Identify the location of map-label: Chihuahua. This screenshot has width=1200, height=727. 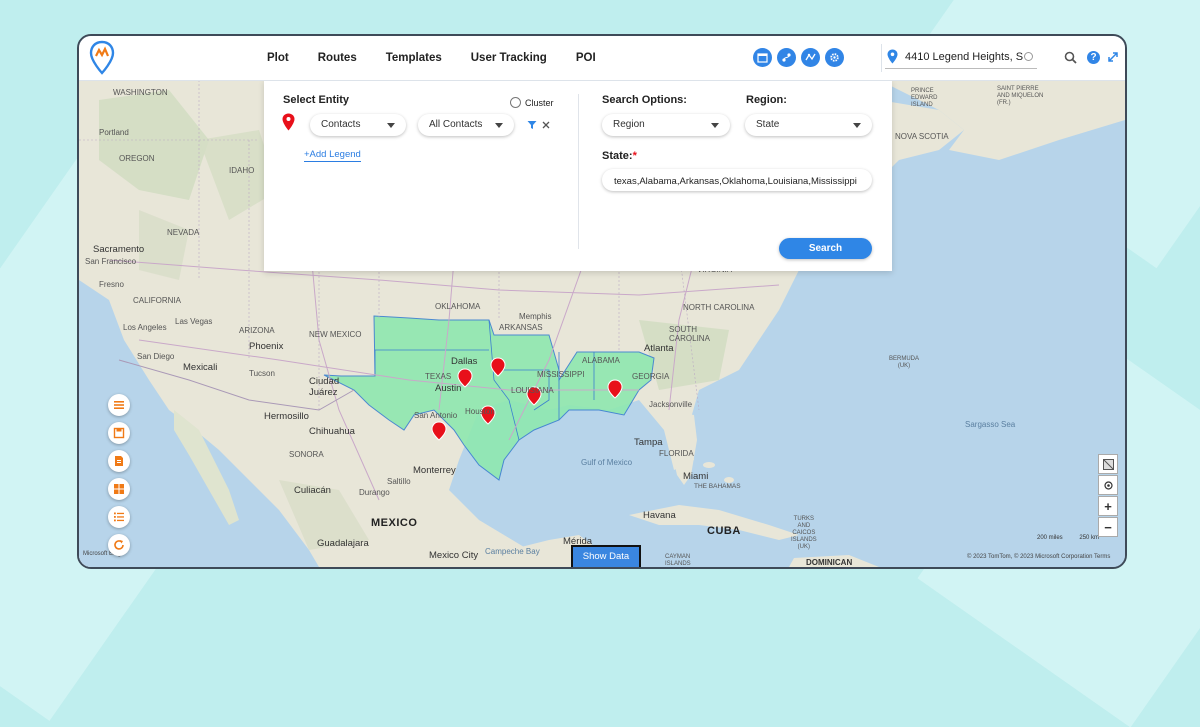
(332, 431).